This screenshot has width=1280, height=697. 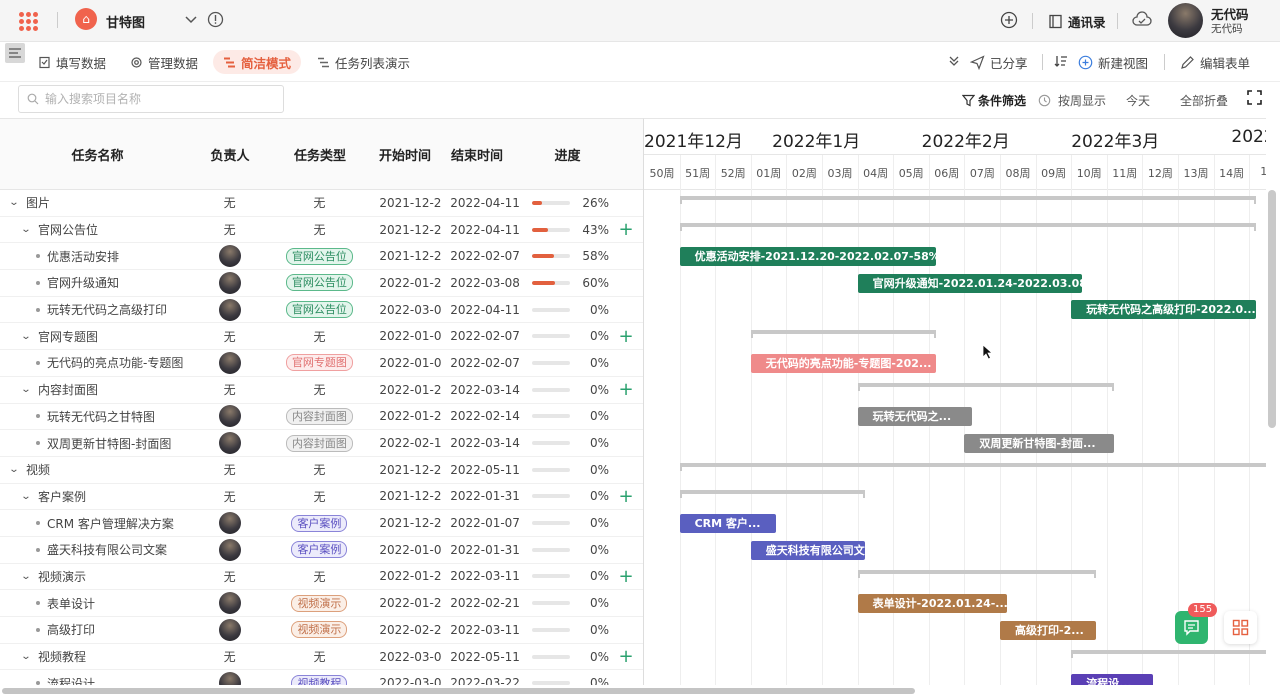 I want to click on col-start: 开始时间, so click(x=413, y=154).